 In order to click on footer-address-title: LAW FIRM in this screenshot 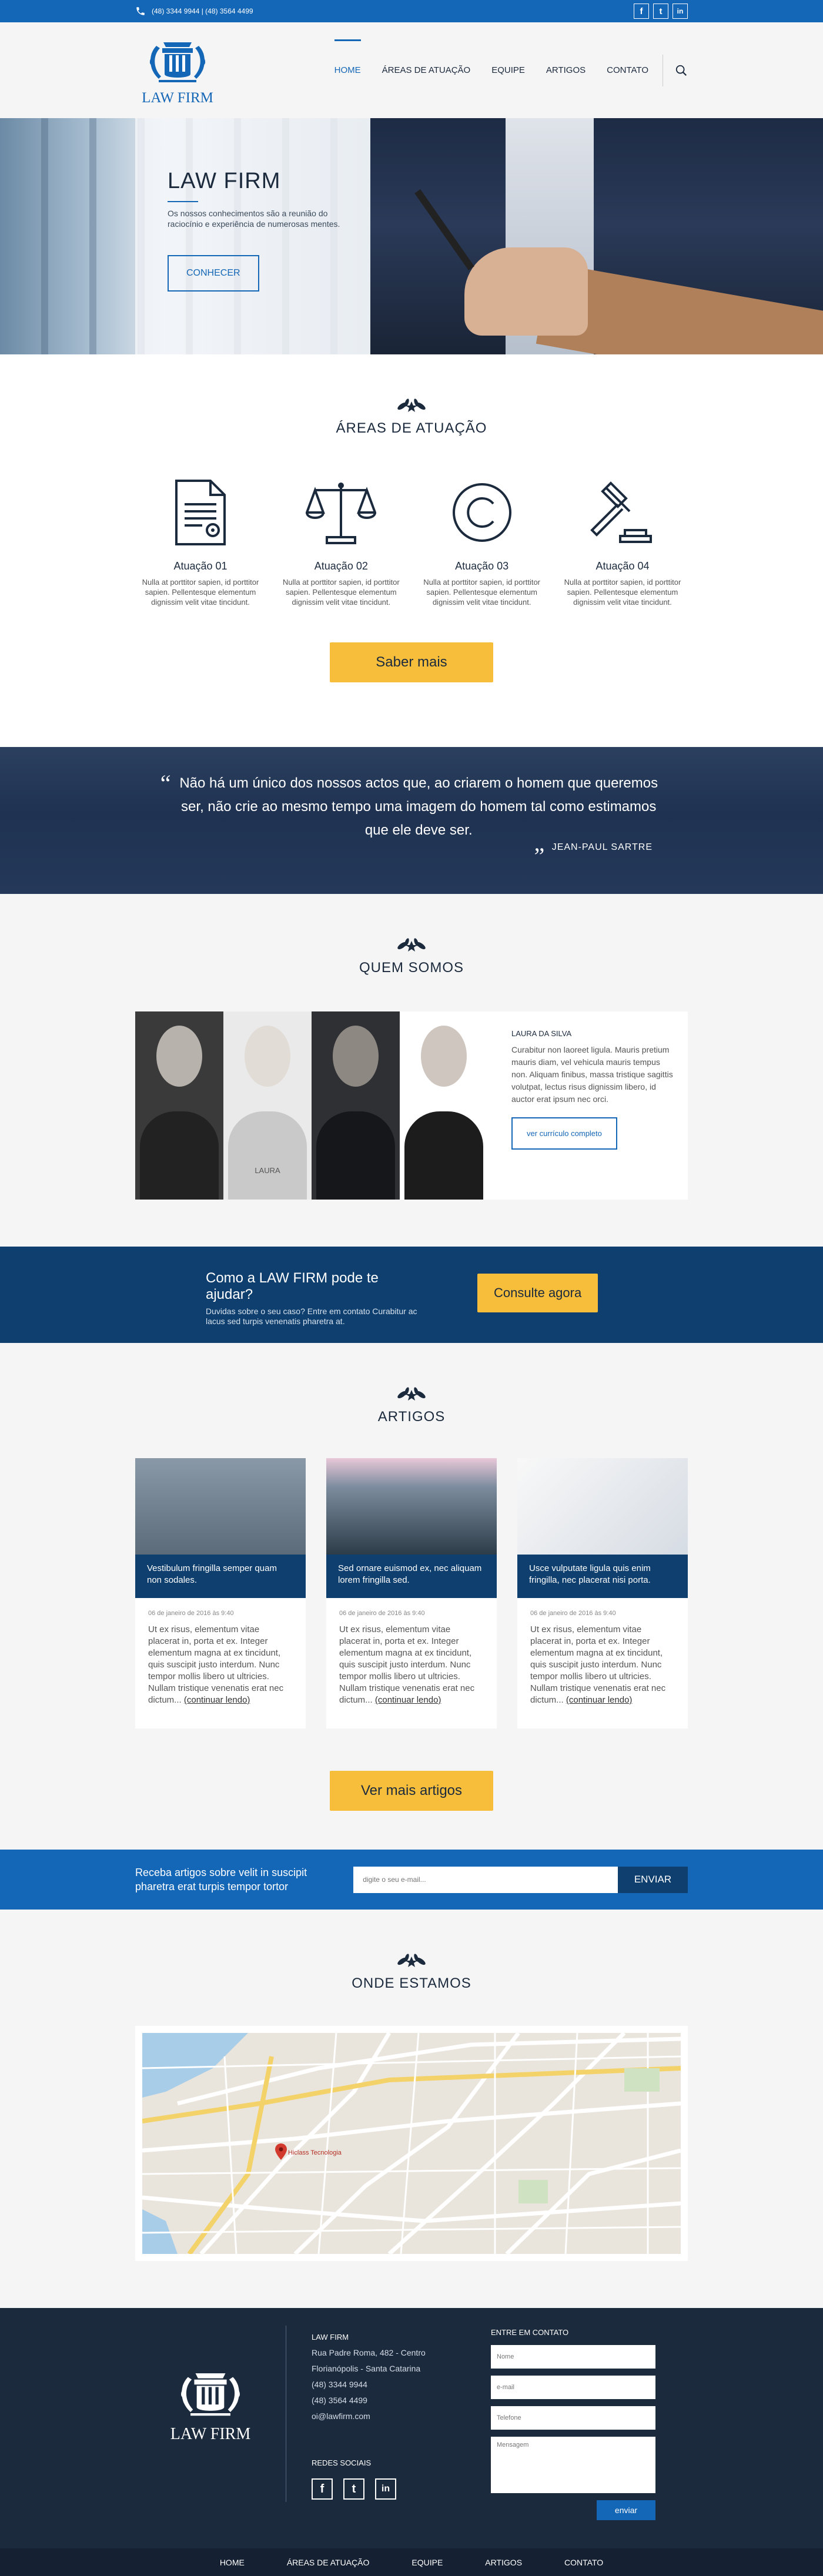, I will do `click(330, 2337)`.